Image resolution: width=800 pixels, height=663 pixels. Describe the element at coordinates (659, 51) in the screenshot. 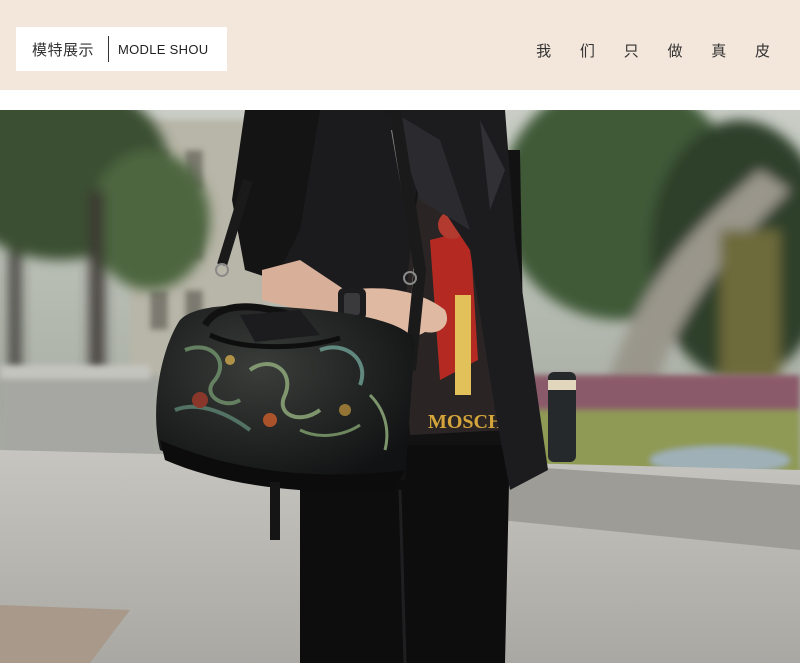

I see `brand-tagline: 我 们 只 做 真 皮` at that location.